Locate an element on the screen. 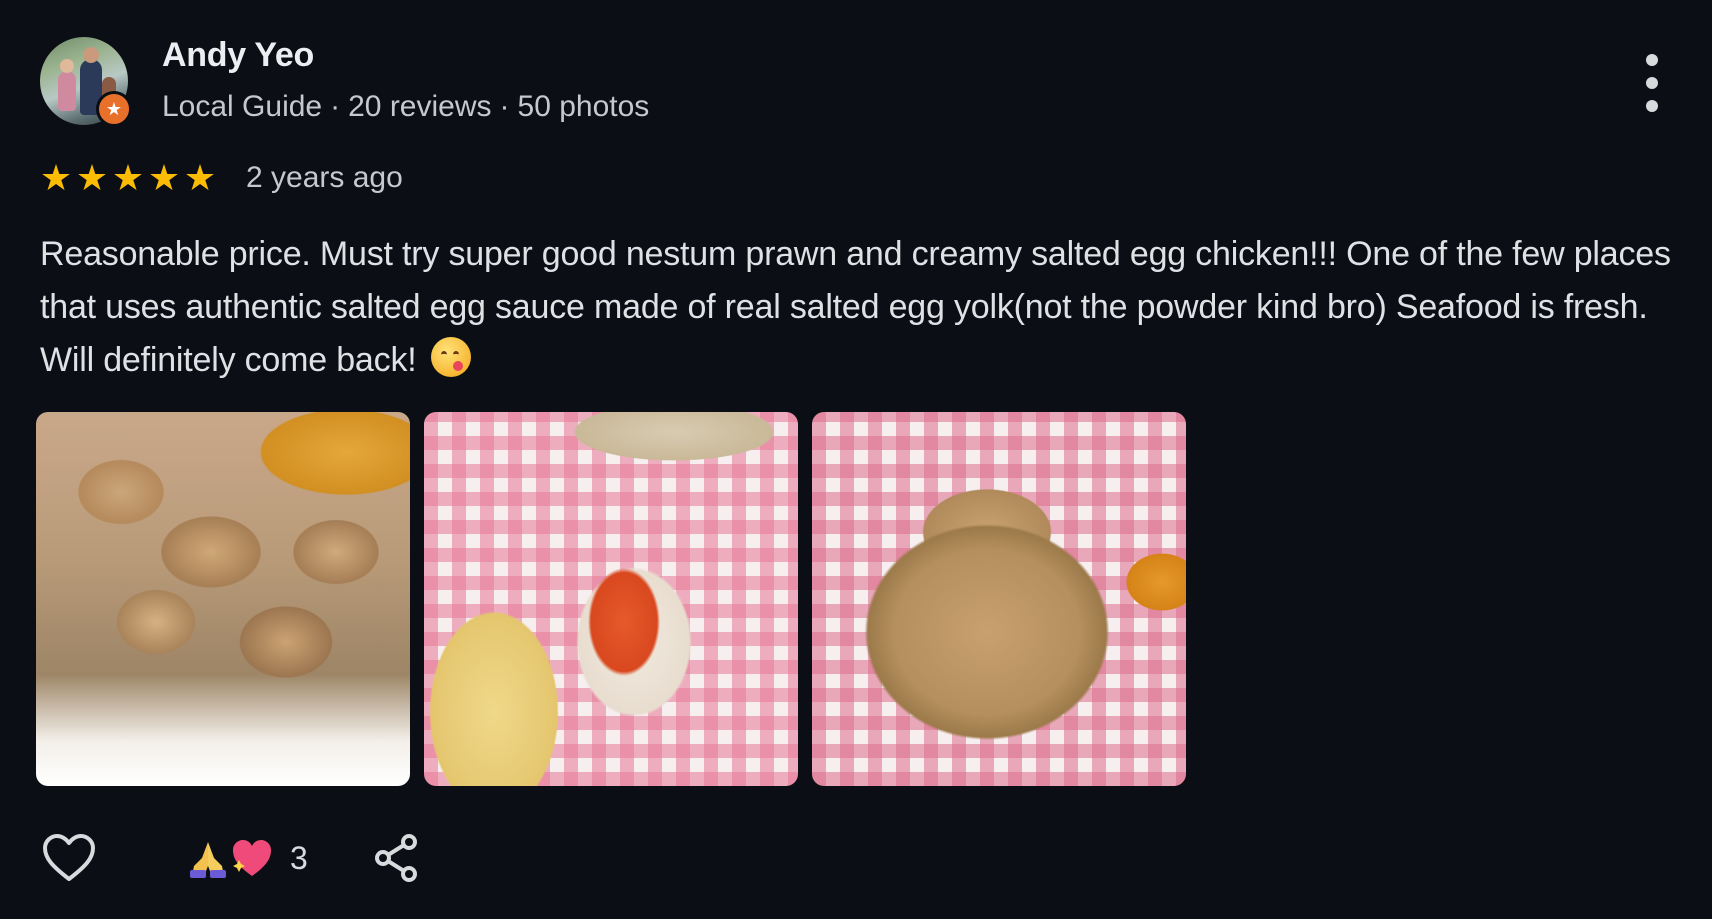 The image size is (1712, 919). folded-hands-icon is located at coordinates (208, 858).